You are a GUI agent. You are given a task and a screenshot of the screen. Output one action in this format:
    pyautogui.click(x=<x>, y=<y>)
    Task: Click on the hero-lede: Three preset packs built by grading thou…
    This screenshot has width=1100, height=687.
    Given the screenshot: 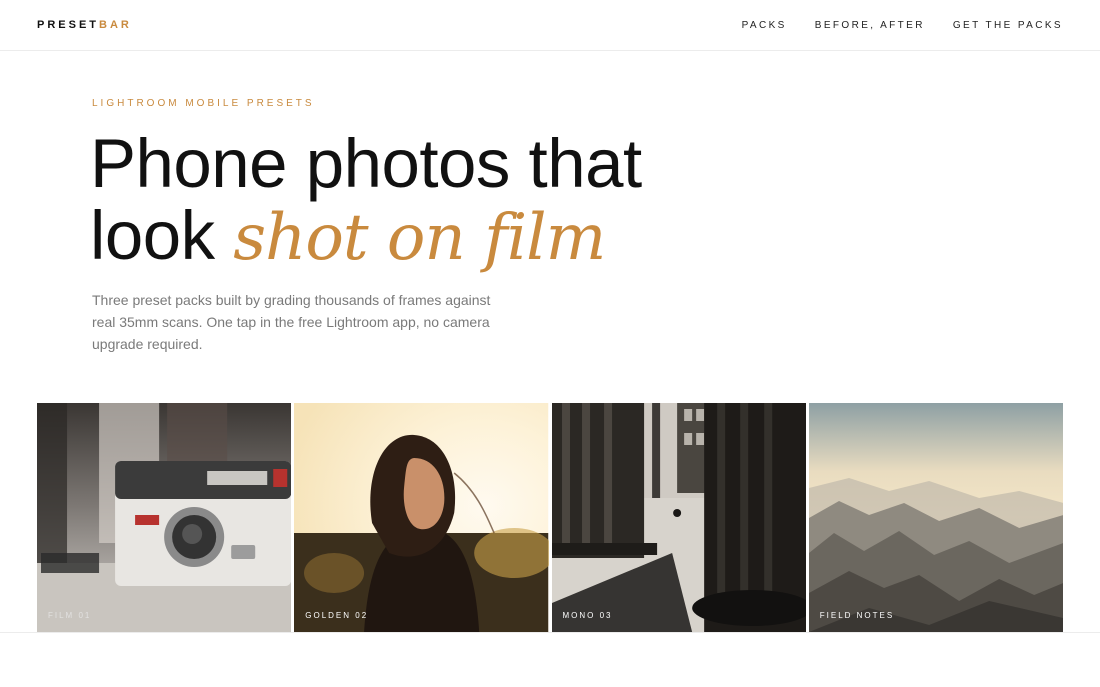 What is the action you would take?
    pyautogui.click(x=291, y=322)
    